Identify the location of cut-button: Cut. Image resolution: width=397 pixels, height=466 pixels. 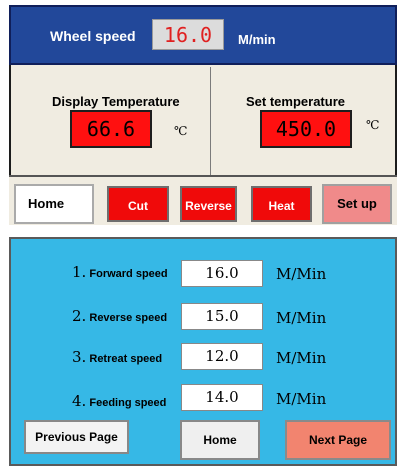
(138, 204).